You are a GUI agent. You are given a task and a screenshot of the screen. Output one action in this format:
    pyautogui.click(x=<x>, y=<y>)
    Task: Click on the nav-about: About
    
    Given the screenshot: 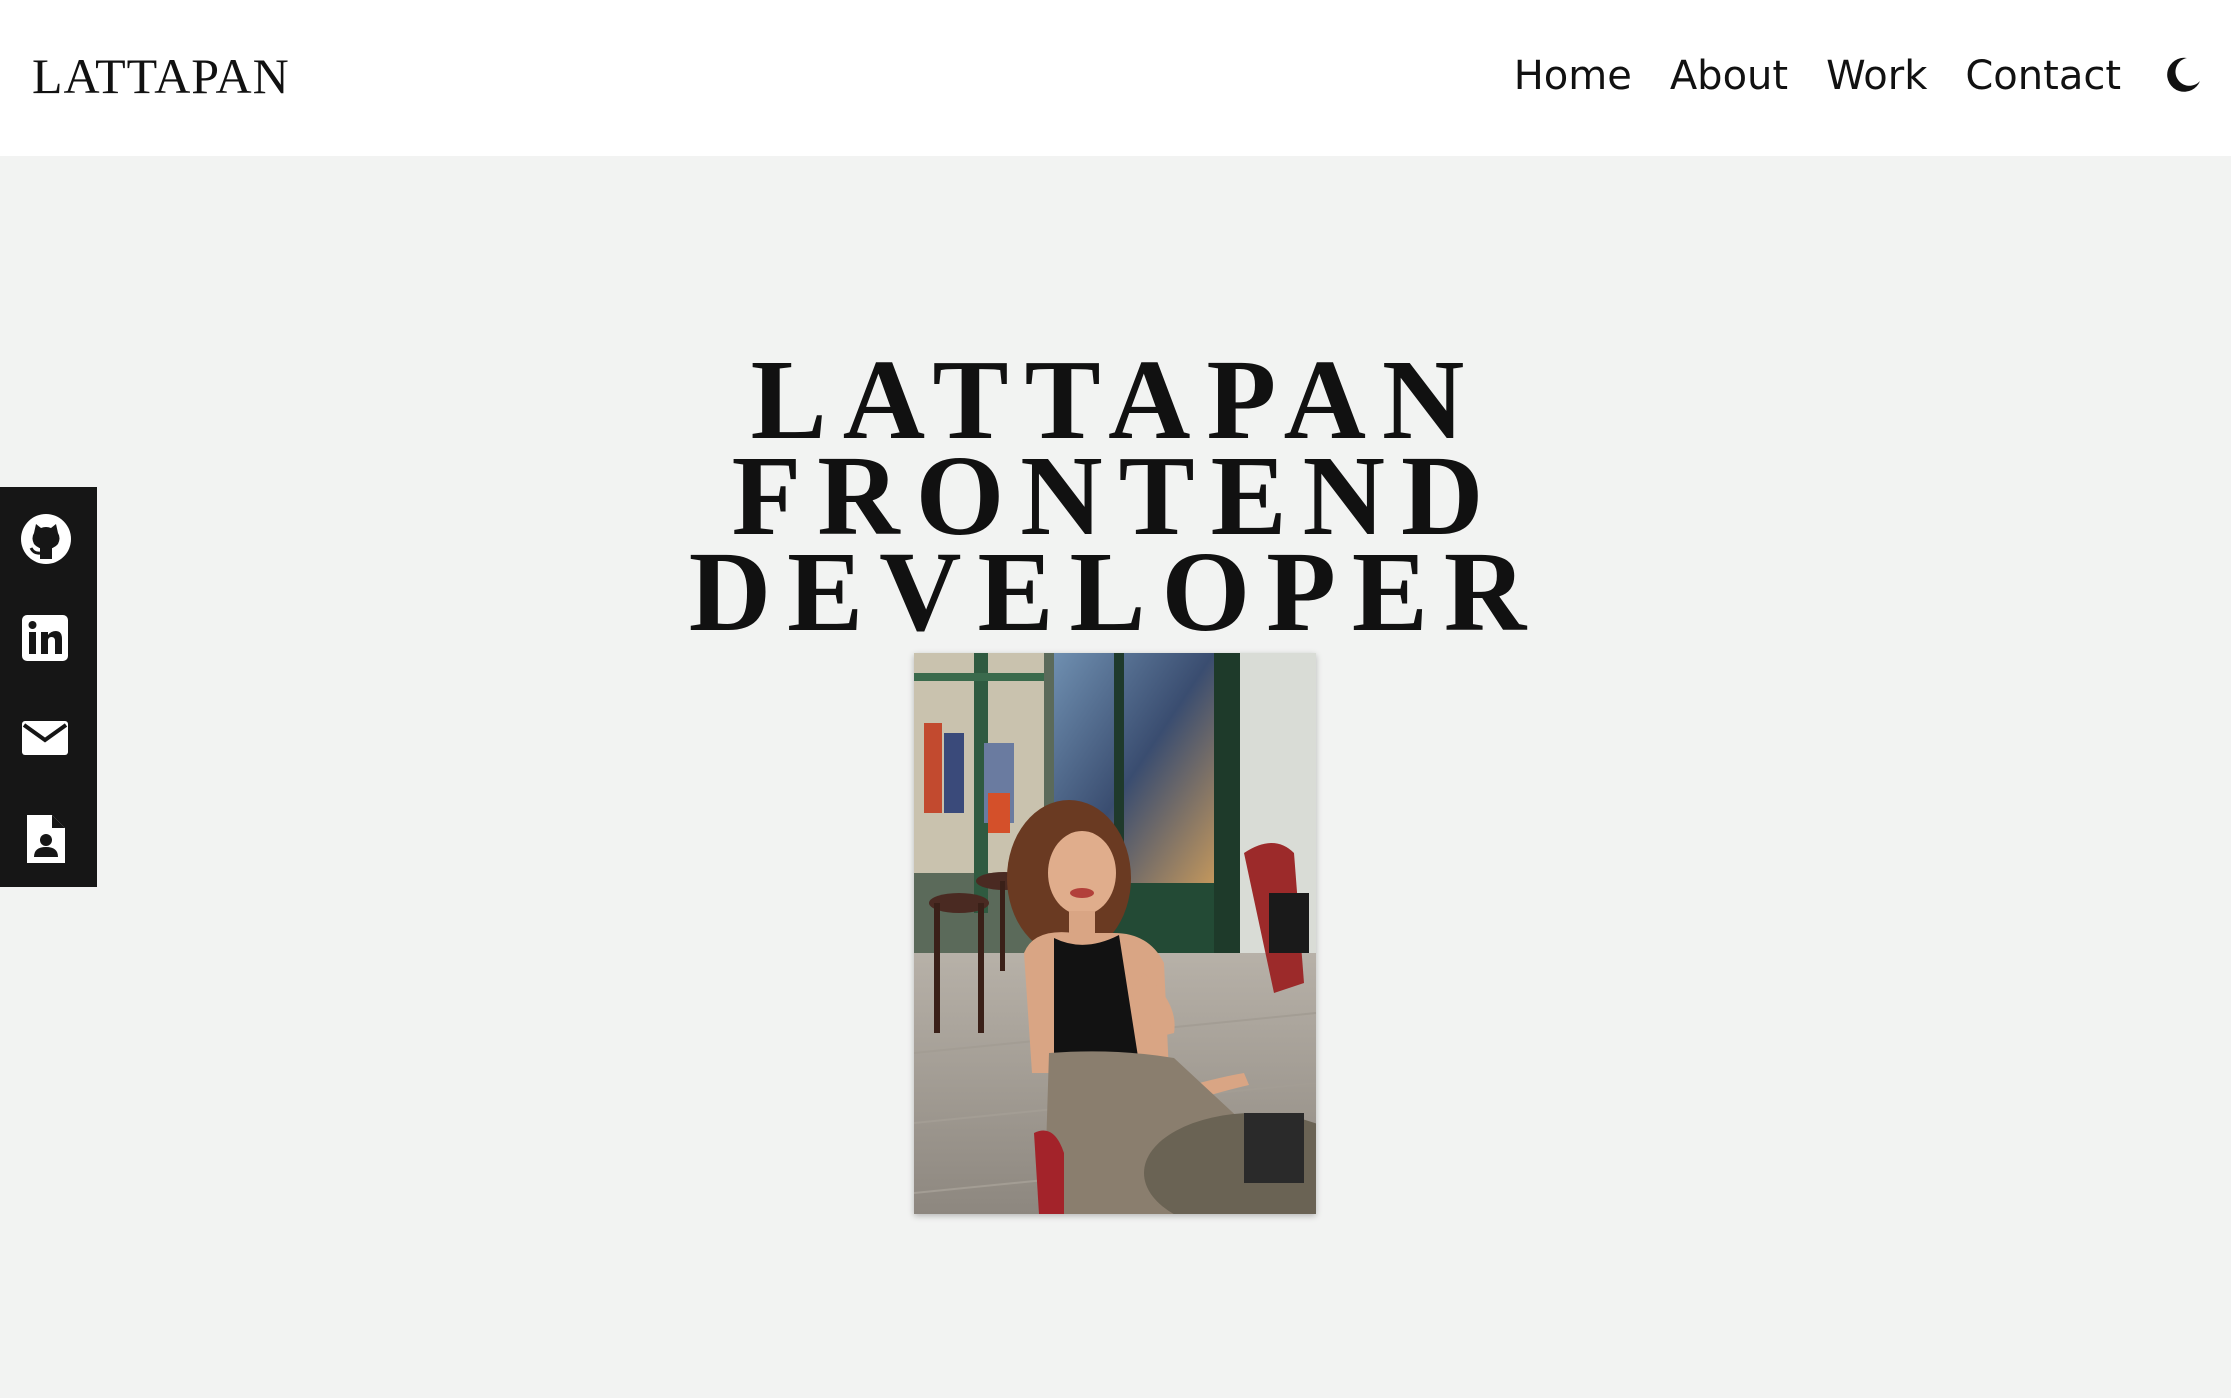 What is the action you would take?
    pyautogui.click(x=1729, y=76)
    